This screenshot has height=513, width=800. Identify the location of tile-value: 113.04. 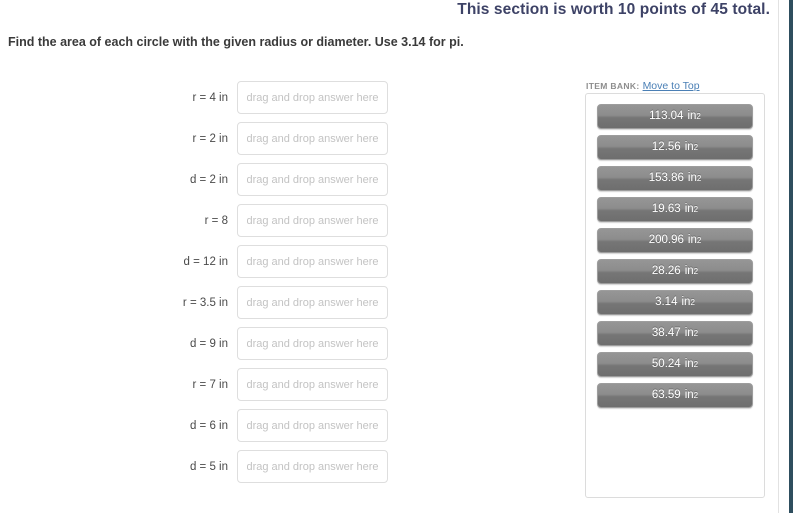
(666, 116).